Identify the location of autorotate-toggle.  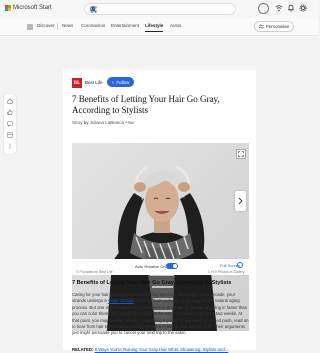
(172, 266).